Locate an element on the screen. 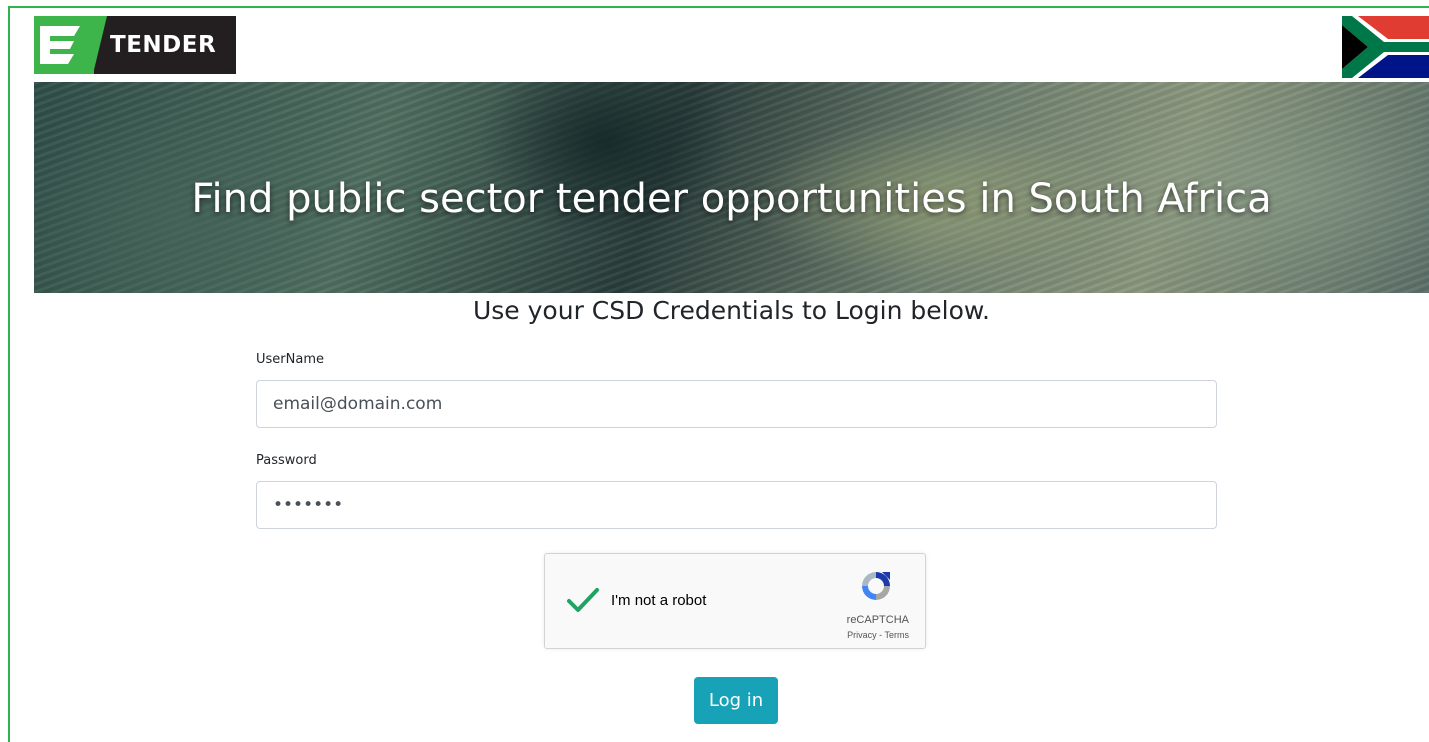 Image resolution: width=1429 pixels, height=742 pixels. checkmark-icon is located at coordinates (583, 600).